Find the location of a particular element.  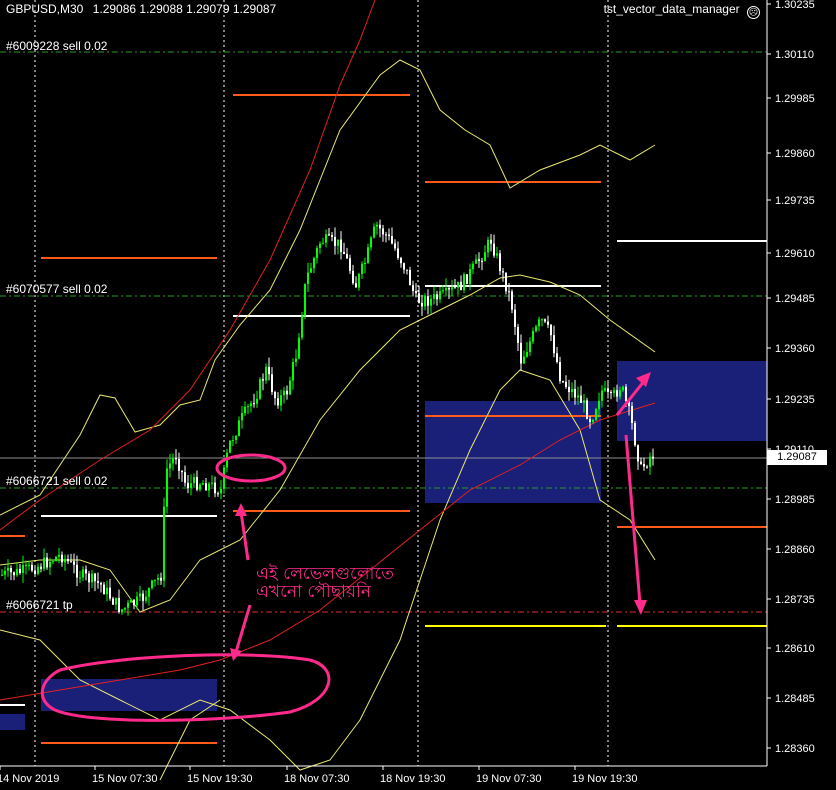

annotation-arrow-up-shaft is located at coordinates (244, 536).